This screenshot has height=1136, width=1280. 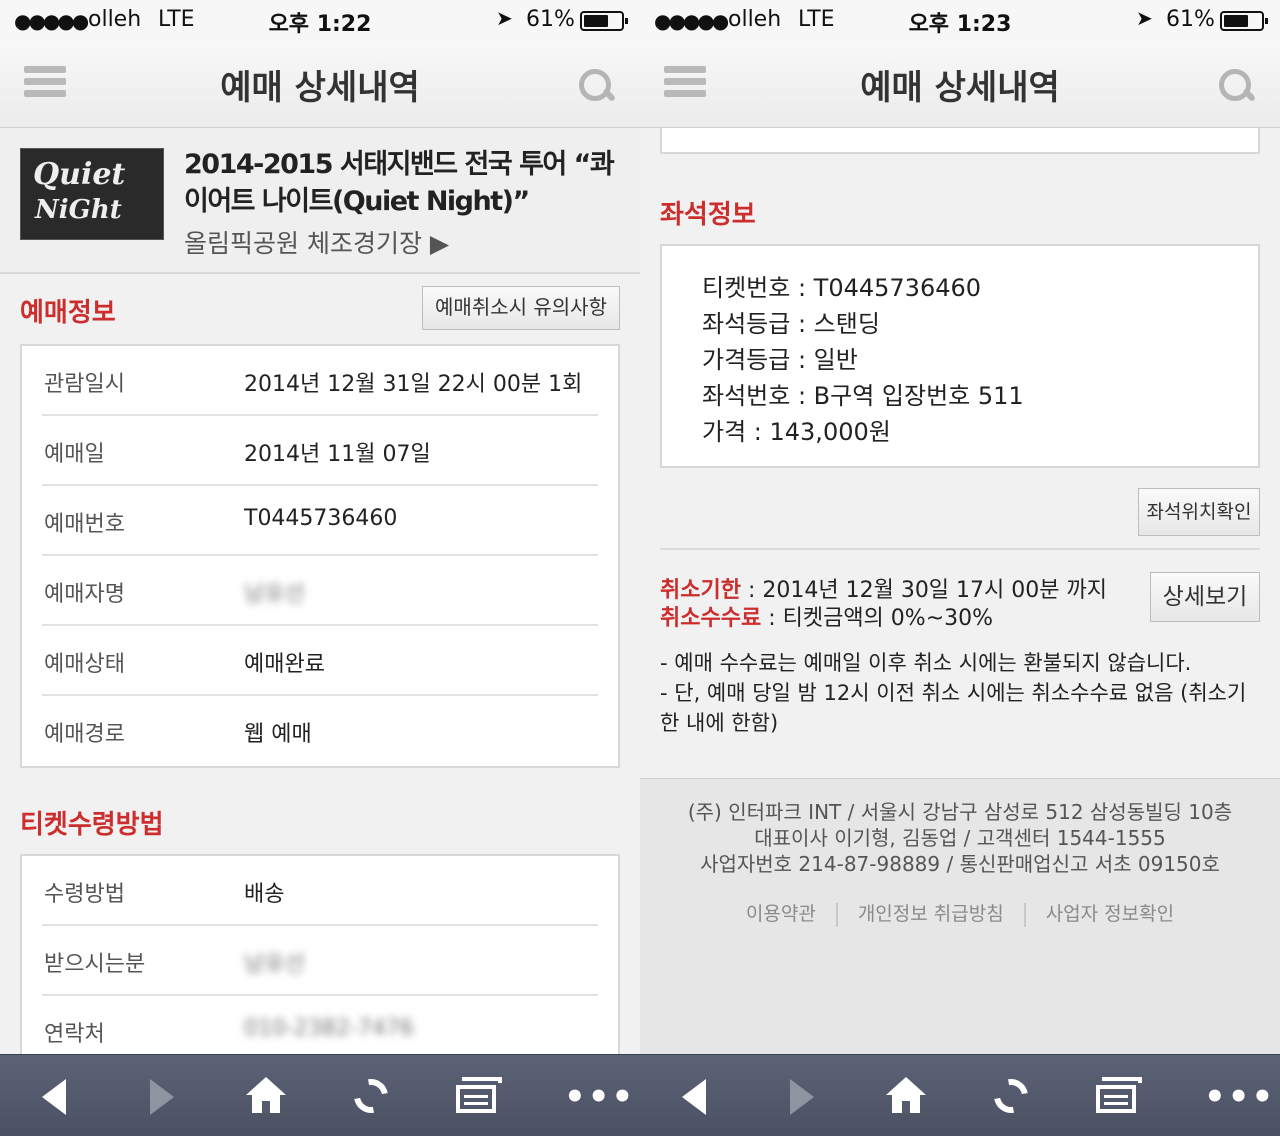 What do you see at coordinates (84, 594) in the screenshot?
I see `row-label: 예매자명` at bounding box center [84, 594].